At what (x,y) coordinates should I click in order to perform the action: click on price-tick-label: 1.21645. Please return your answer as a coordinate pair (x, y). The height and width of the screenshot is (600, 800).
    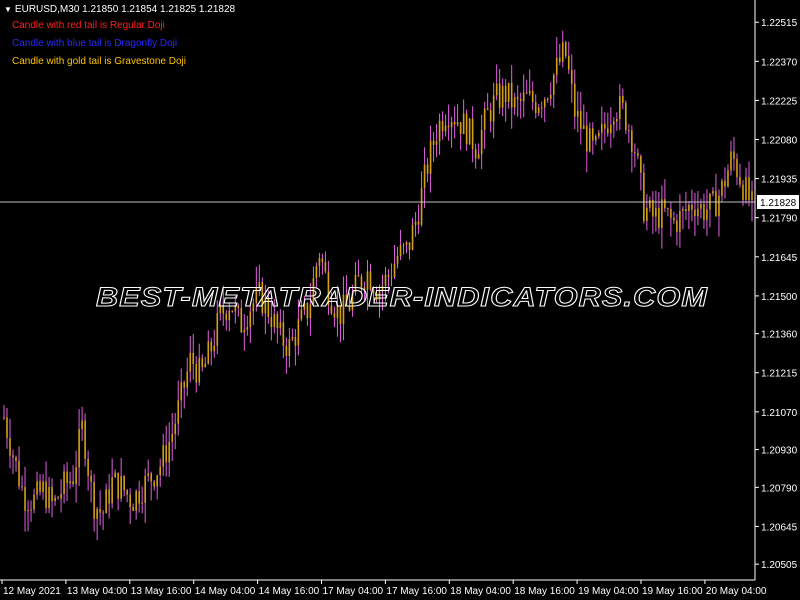
    Looking at the image, I should click on (779, 258).